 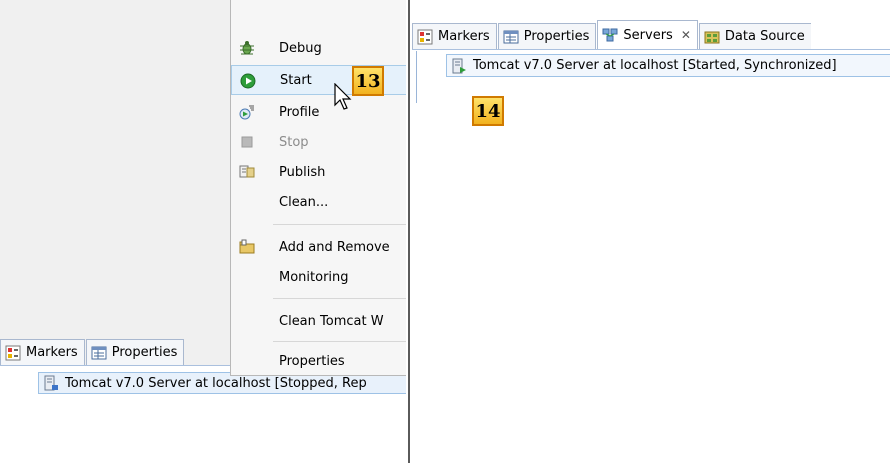 What do you see at coordinates (686, 35) in the screenshot?
I see `close-icon: ✕` at bounding box center [686, 35].